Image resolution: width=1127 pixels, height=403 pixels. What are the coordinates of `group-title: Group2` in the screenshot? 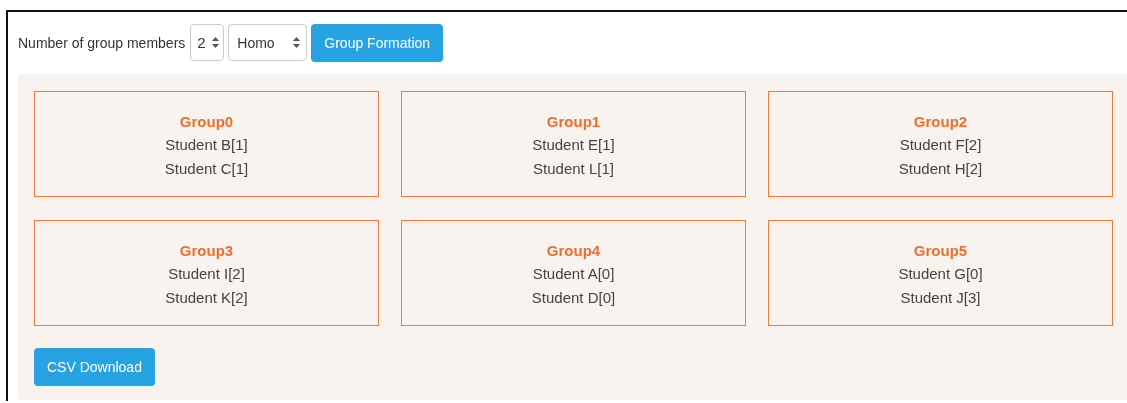 It's located at (940, 121).